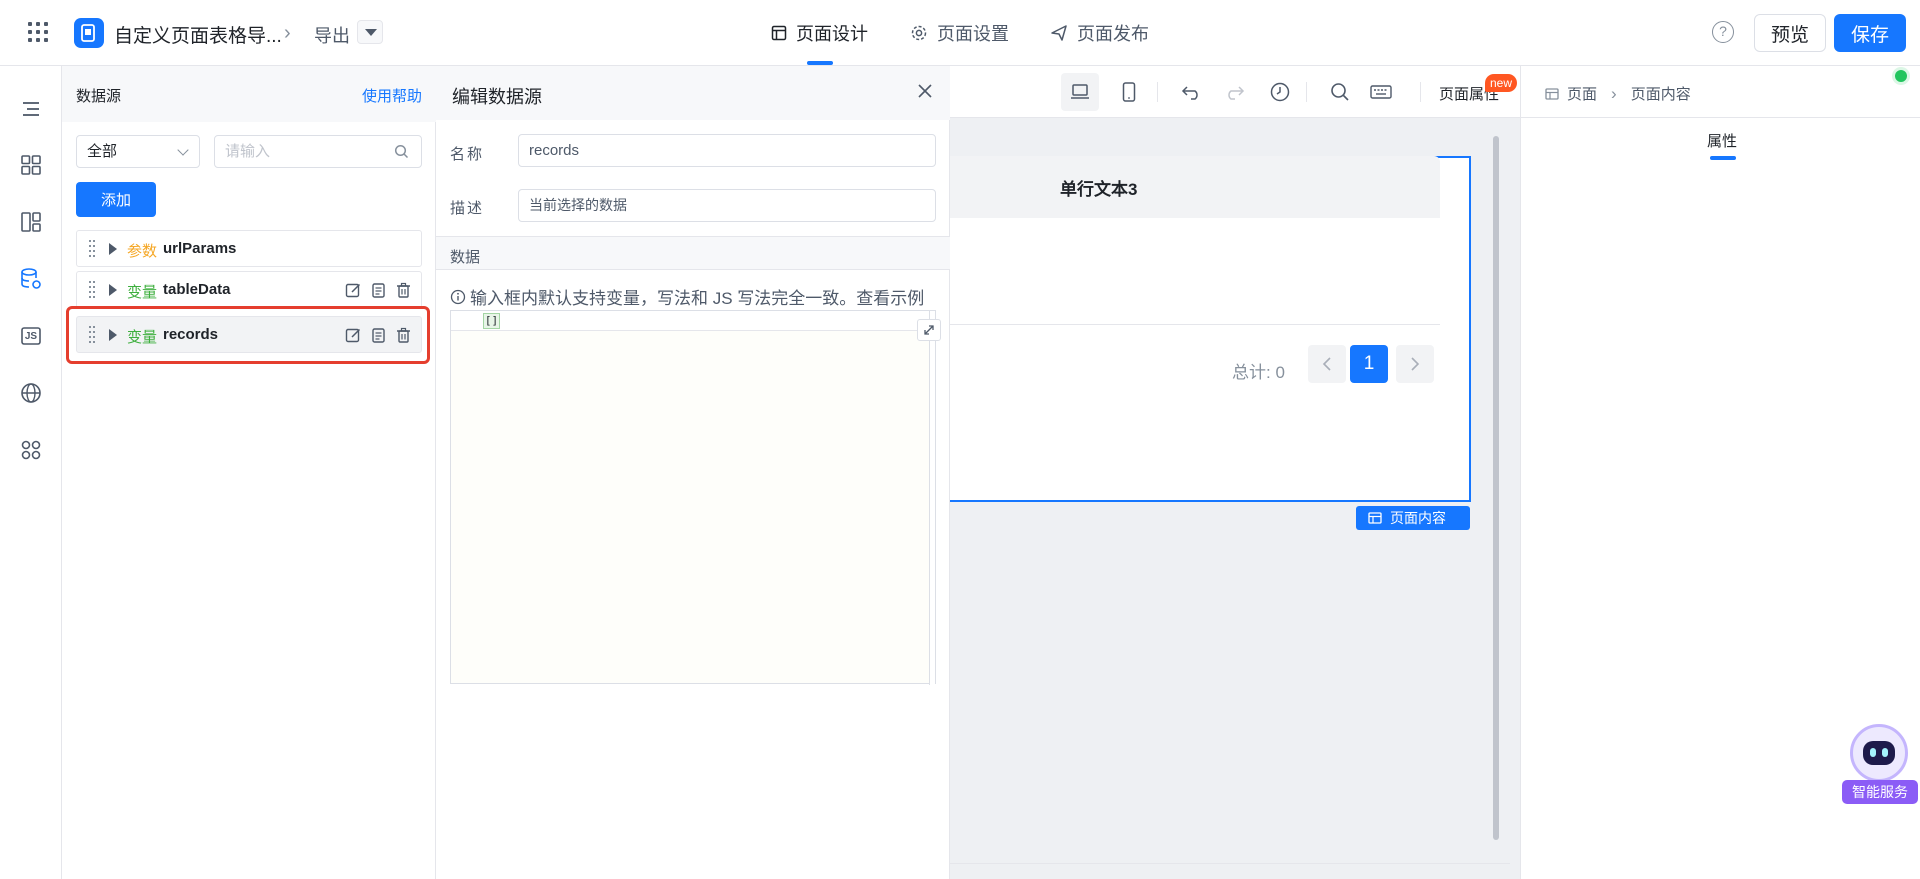  Describe the element at coordinates (1418, 518) in the screenshot. I see `page-content-tag-label: 页面内容` at that location.